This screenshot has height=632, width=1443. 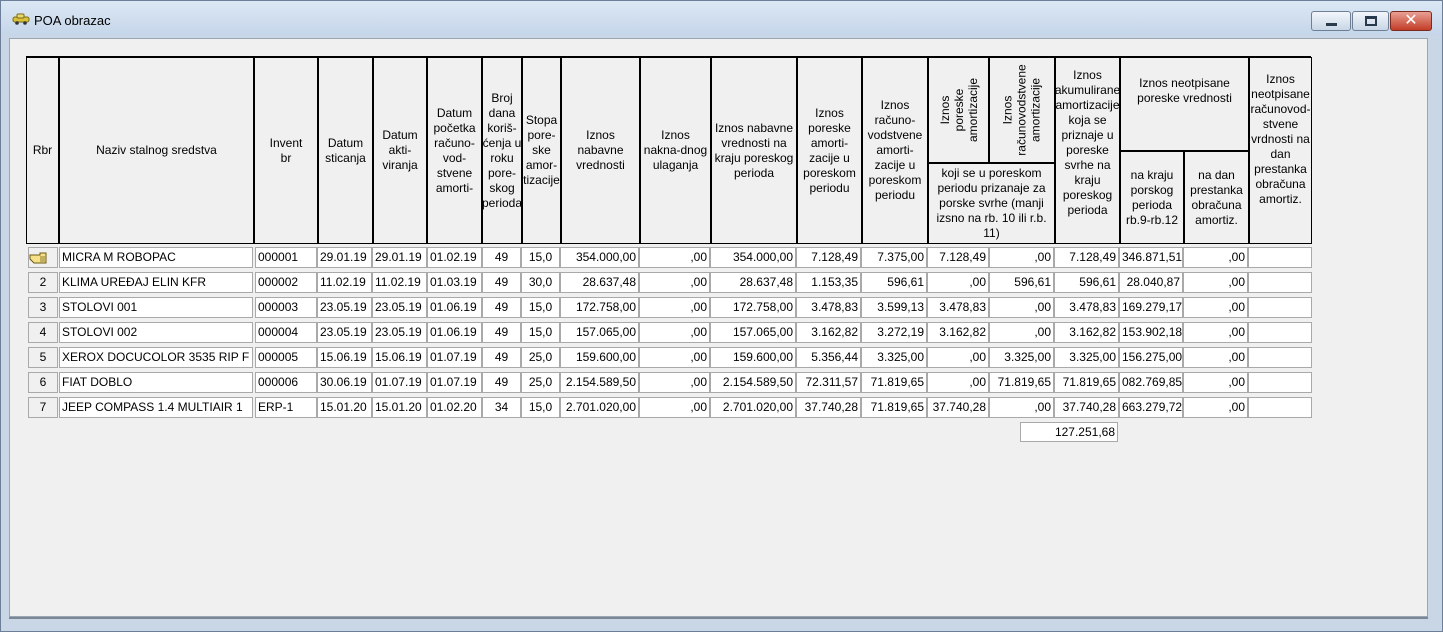 I want to click on cell-priznaje-racunovodstvena: 596,61, so click(x=1021, y=282).